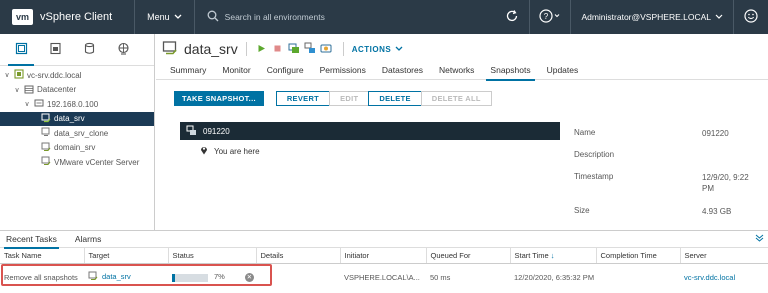 The width and height of the screenshot is (768, 293). I want to click on tab-storage, so click(89, 50).